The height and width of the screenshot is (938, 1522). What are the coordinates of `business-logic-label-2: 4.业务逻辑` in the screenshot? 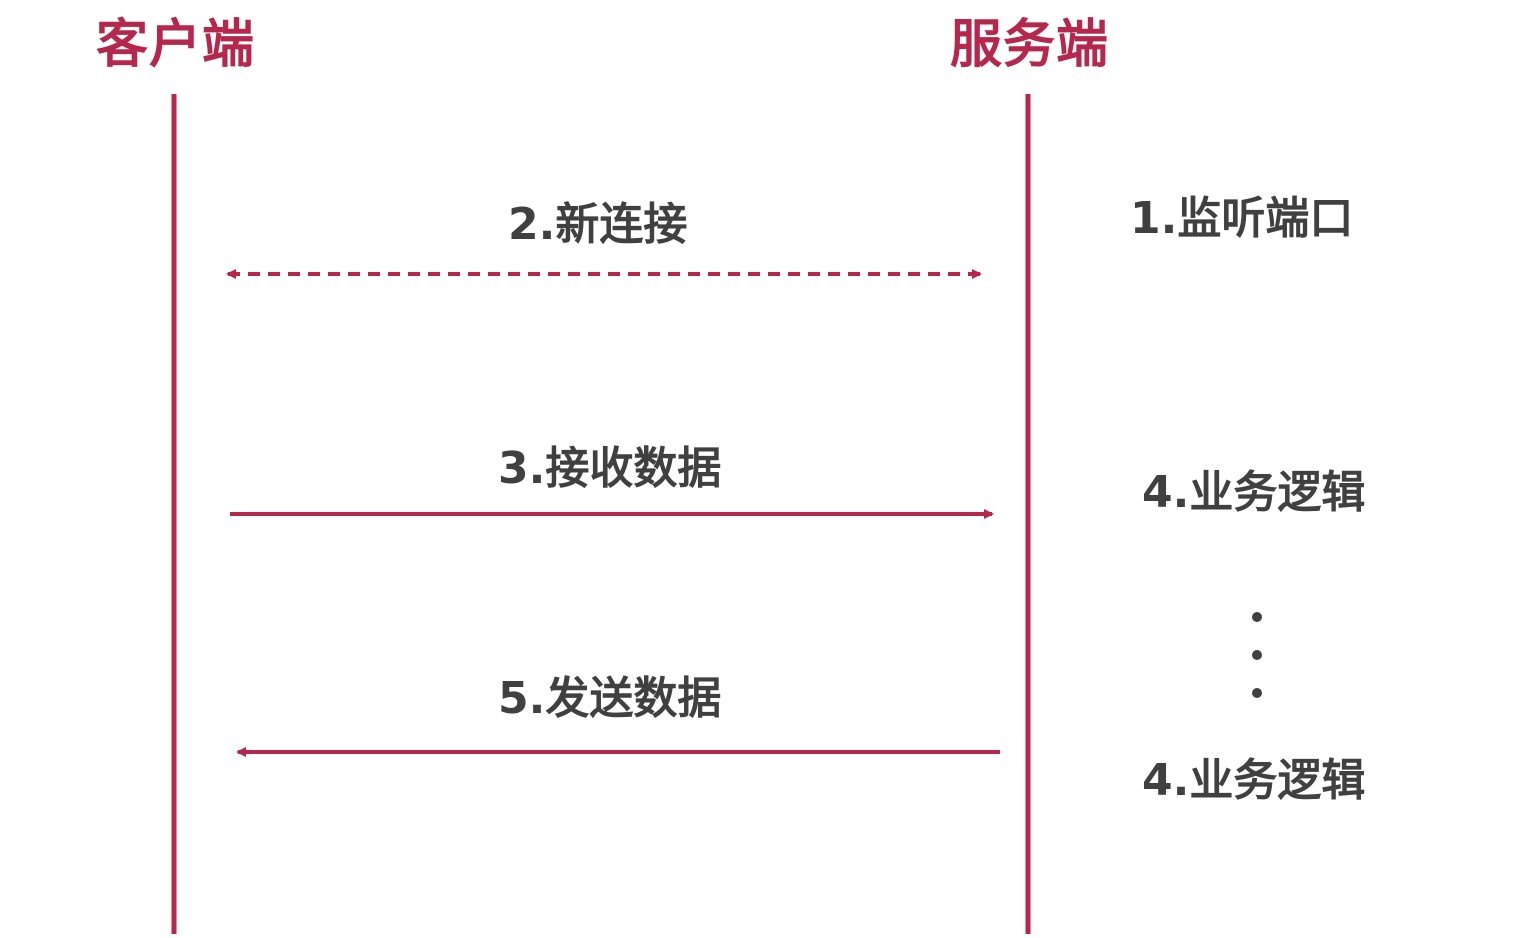 It's located at (1254, 780).